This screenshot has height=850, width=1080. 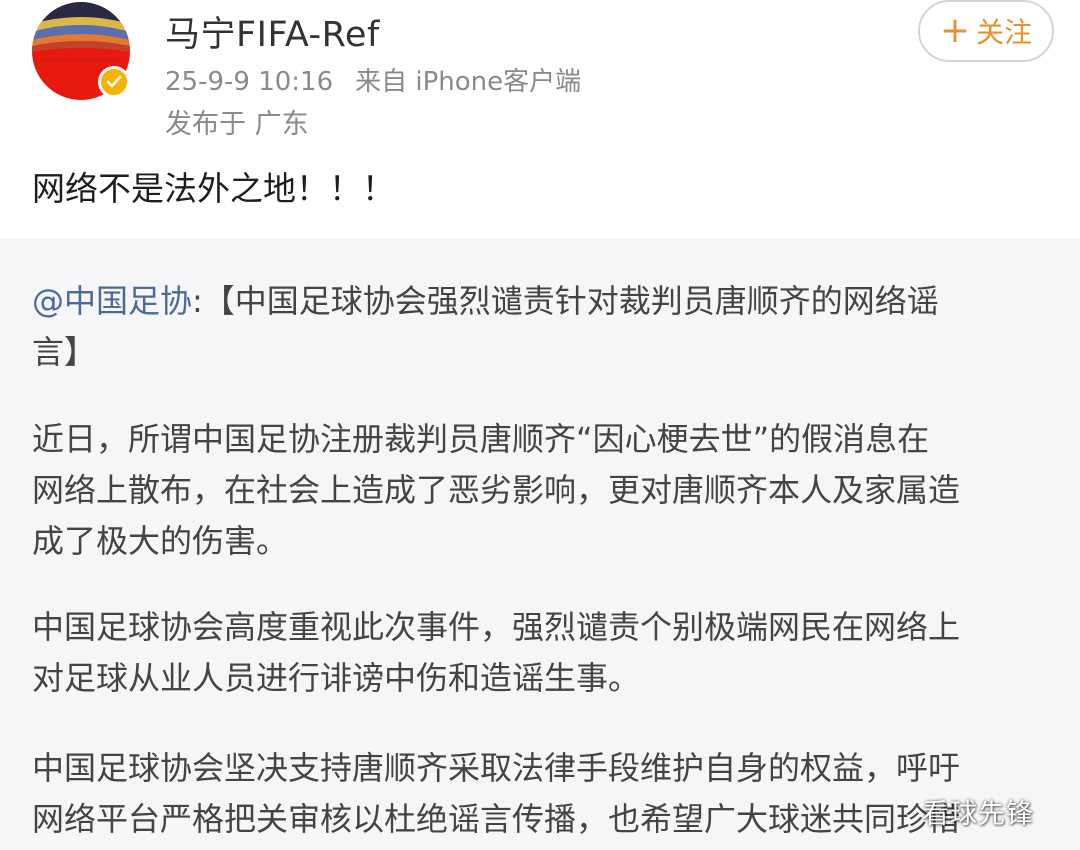 I want to click on post-text: 网络不是法外之地！！！, so click(x=213, y=188).